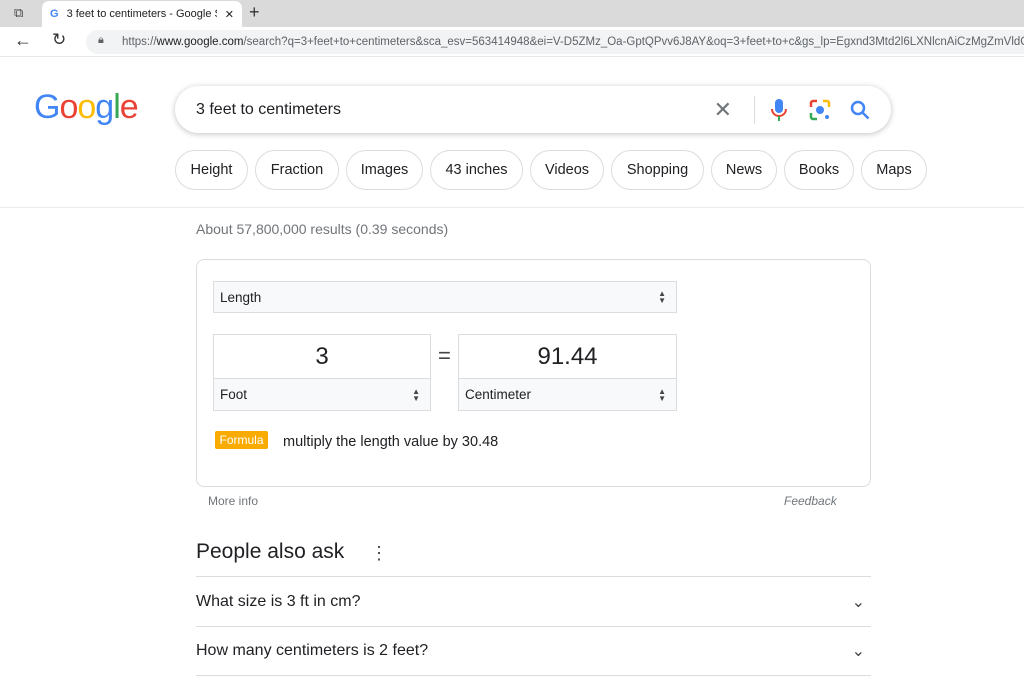 This screenshot has height=683, width=1024. Describe the element at coordinates (779, 110) in the screenshot. I see `microphone-icon` at that location.